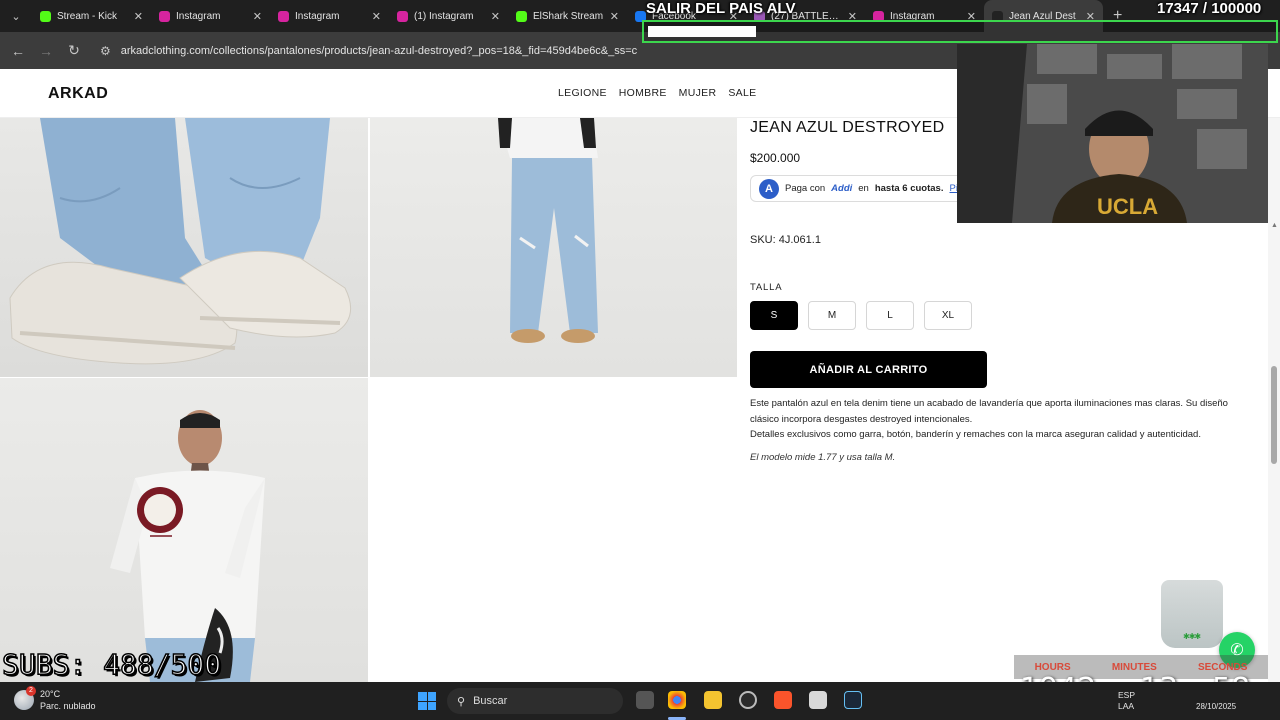 This screenshot has height=720, width=1280. I want to click on nav-mujer: MUJER, so click(698, 93).